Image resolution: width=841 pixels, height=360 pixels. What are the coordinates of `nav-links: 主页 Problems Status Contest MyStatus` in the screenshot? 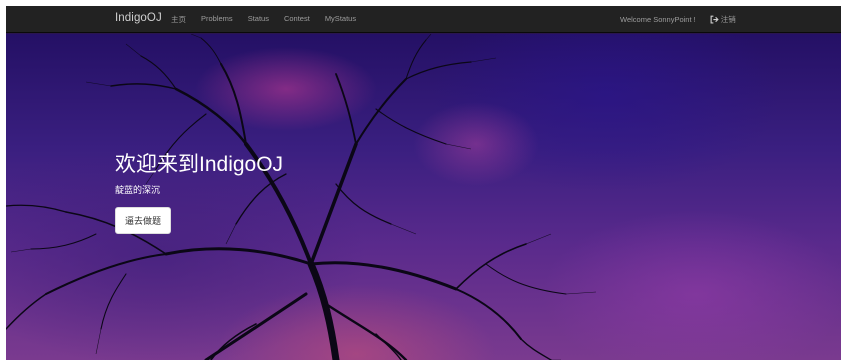 It's located at (271, 19).